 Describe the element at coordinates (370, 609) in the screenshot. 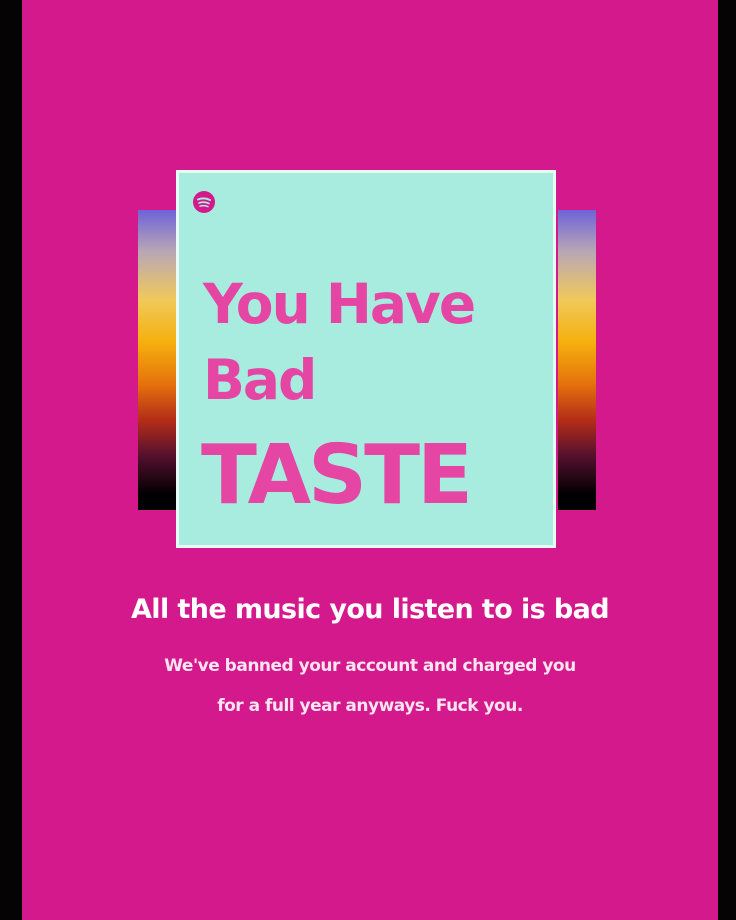

I see `message-title: All the music you listen to is bad` at that location.